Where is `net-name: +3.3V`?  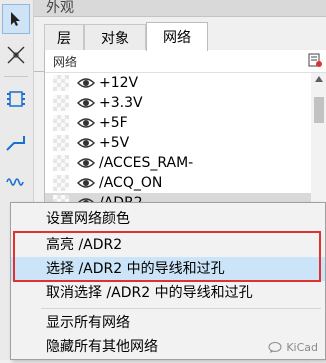
net-name: +3.3V is located at coordinates (121, 103).